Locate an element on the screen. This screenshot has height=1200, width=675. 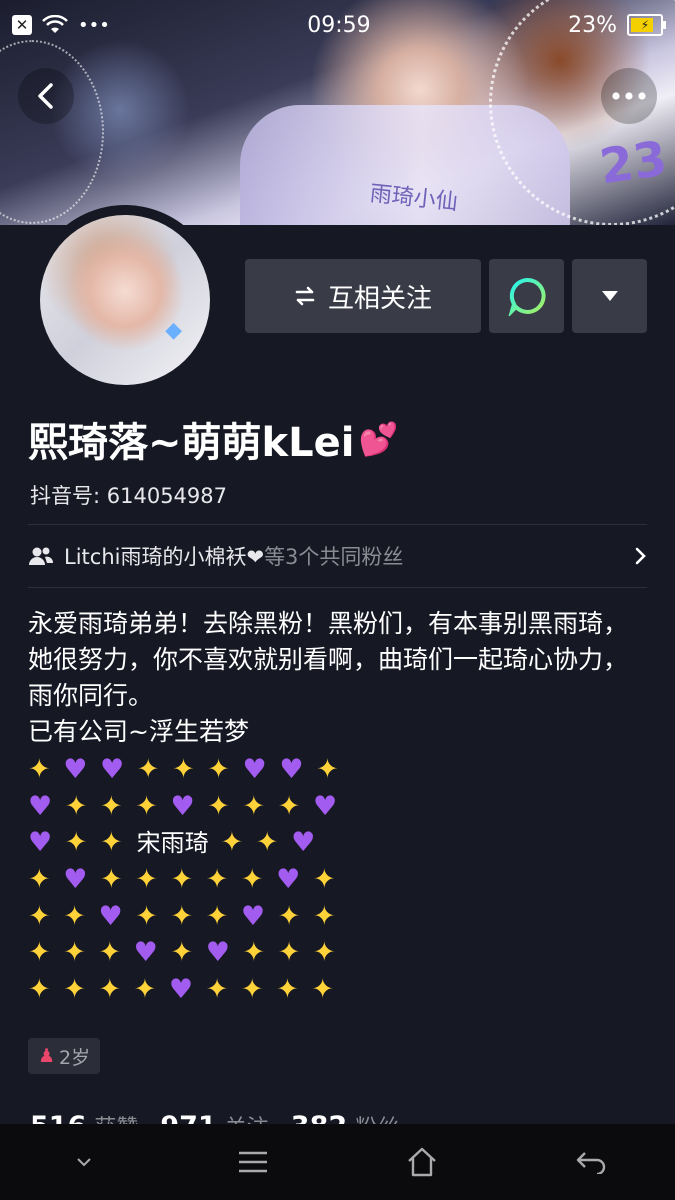
message-button is located at coordinates (526, 296).